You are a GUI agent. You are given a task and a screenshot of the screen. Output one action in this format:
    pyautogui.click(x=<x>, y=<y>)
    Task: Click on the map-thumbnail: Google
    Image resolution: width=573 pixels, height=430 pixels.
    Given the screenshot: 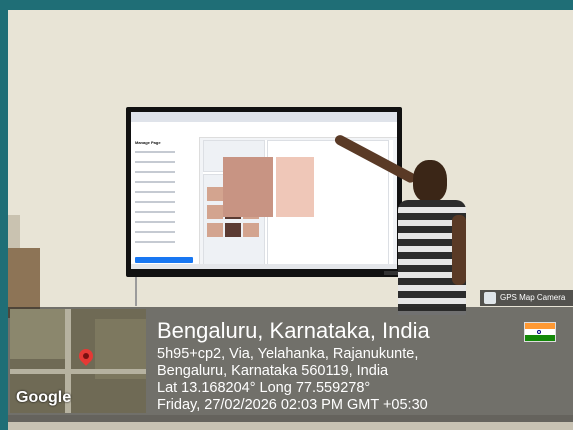 What is the action you would take?
    pyautogui.click(x=78, y=361)
    